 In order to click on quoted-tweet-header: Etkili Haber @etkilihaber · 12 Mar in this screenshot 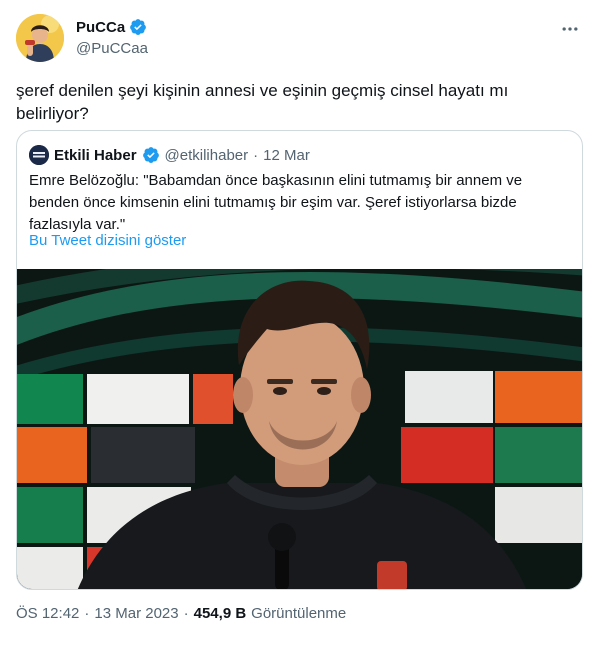, I will do `click(169, 155)`.